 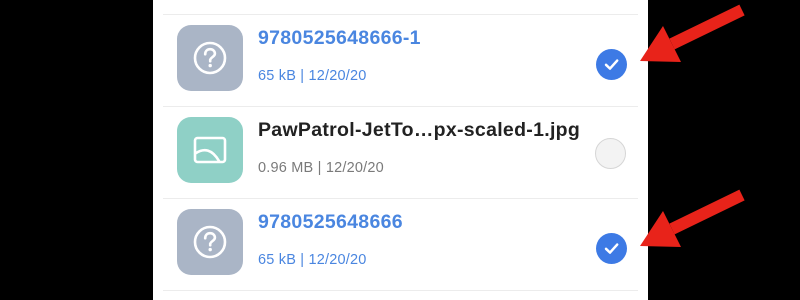 I want to click on file-size-date: 0.96 MB | 12/20/20, so click(x=321, y=168).